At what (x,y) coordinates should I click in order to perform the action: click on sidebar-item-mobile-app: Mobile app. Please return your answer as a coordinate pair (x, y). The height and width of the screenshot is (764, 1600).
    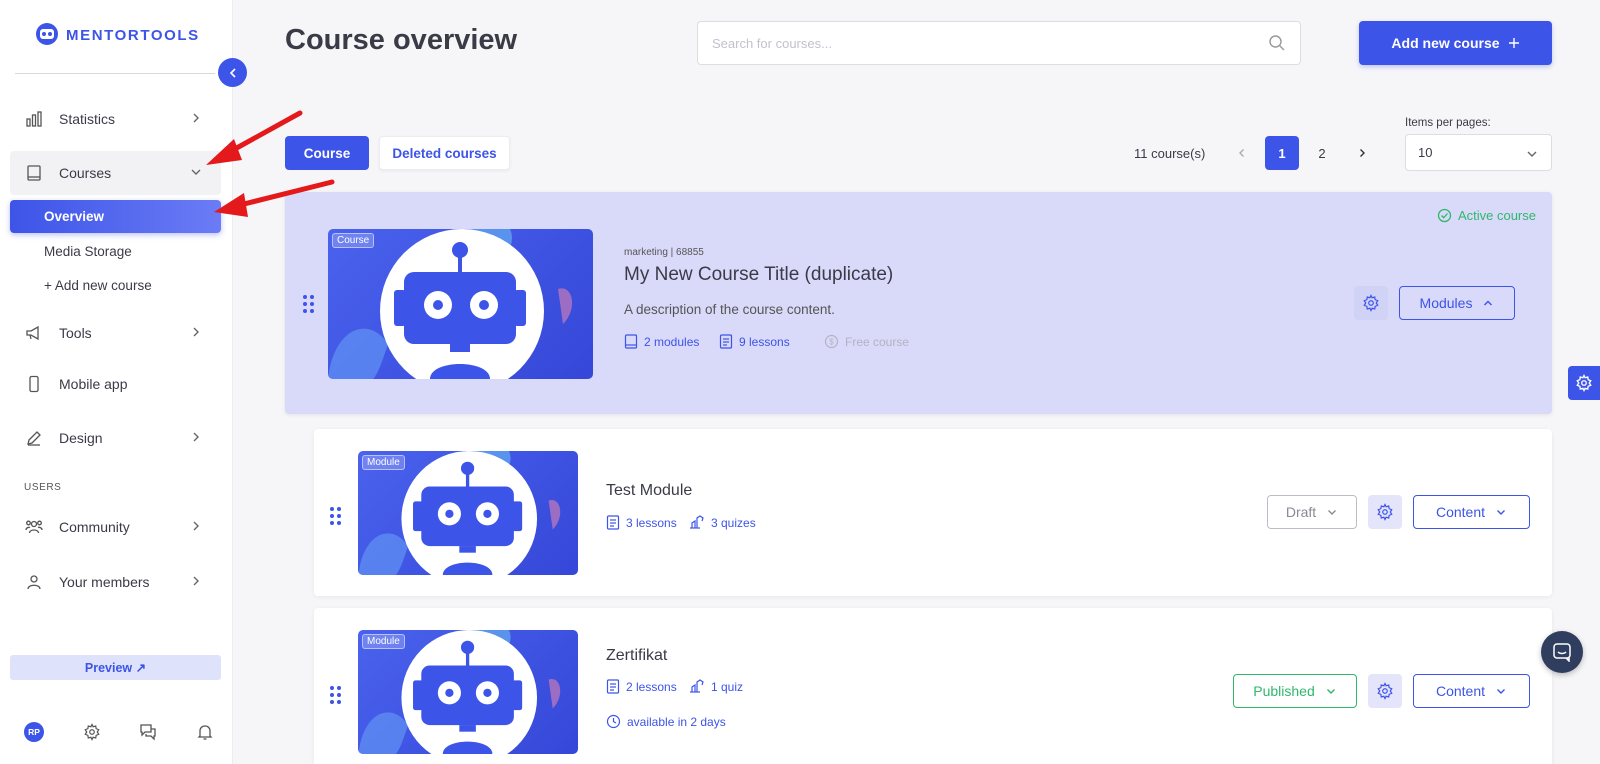
    Looking at the image, I should click on (115, 384).